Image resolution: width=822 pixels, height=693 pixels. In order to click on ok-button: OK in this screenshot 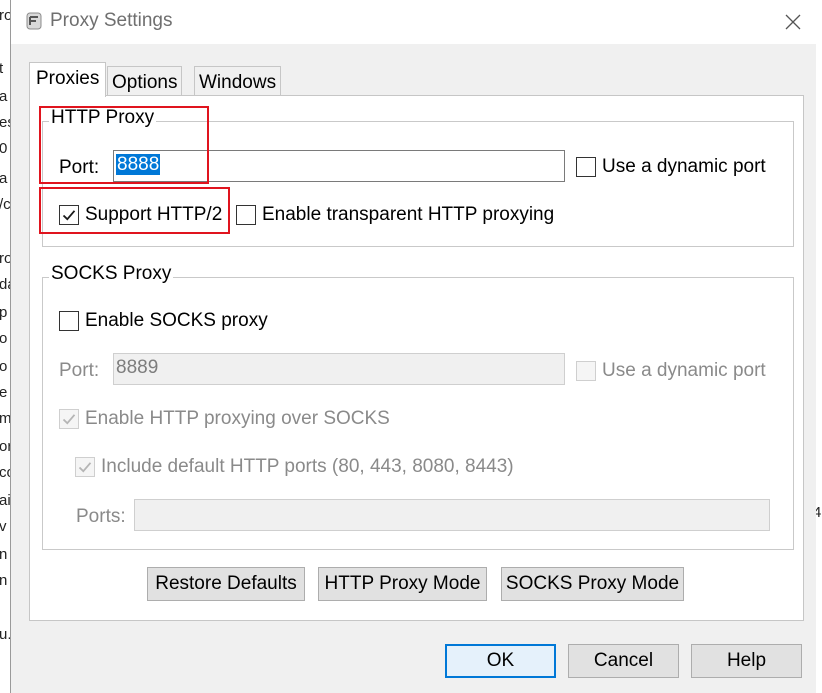, I will do `click(500, 661)`.